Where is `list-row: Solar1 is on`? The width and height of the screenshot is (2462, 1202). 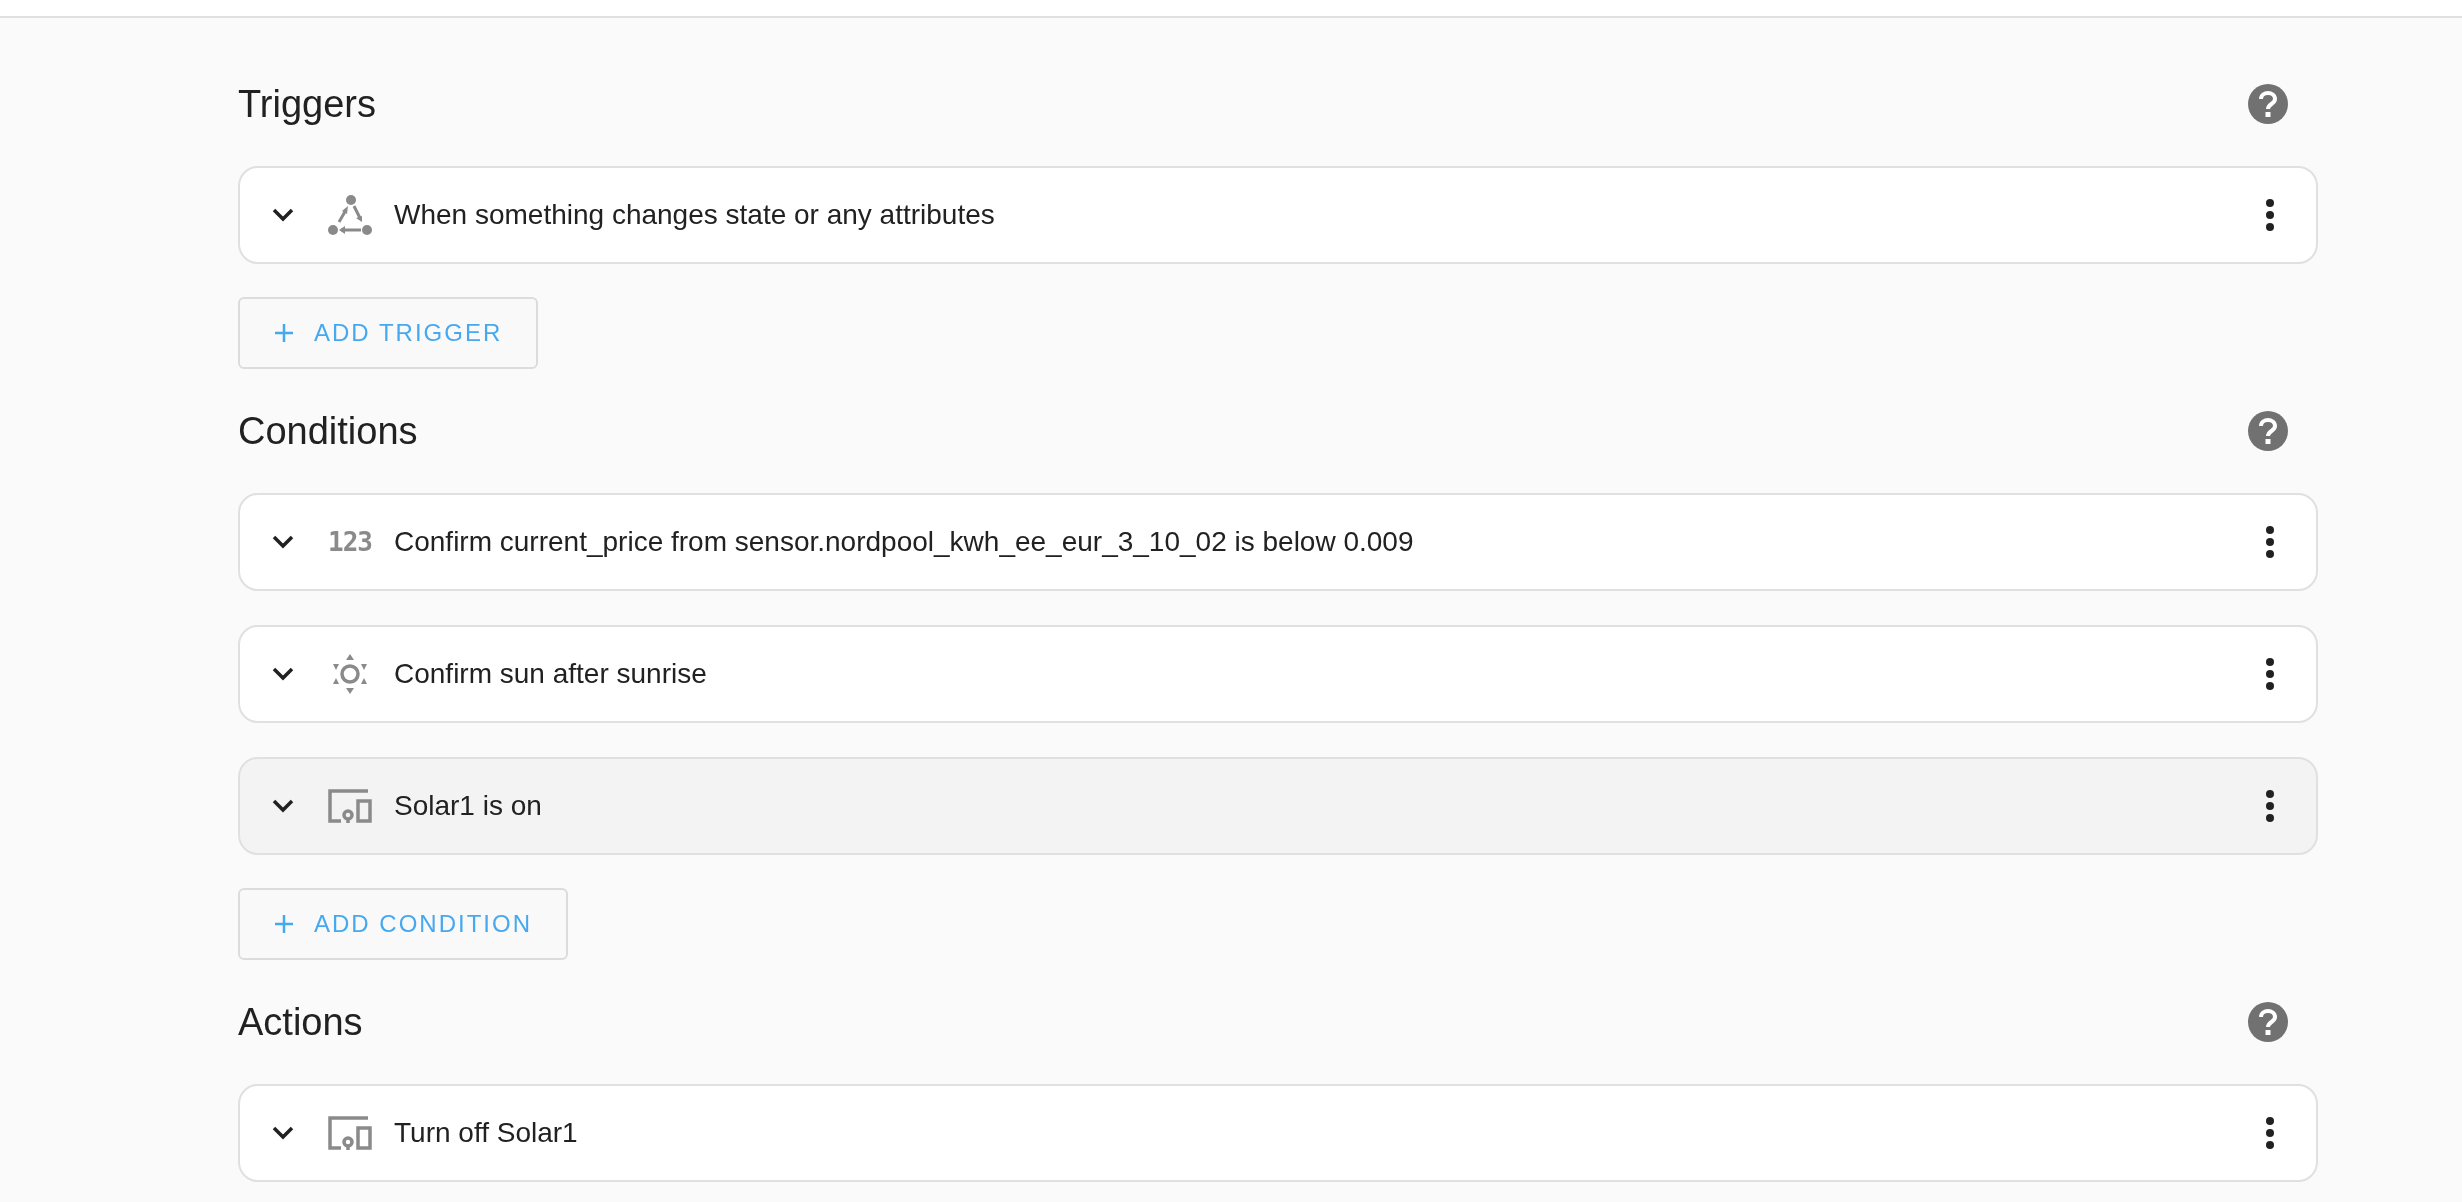 list-row: Solar1 is on is located at coordinates (1278, 806).